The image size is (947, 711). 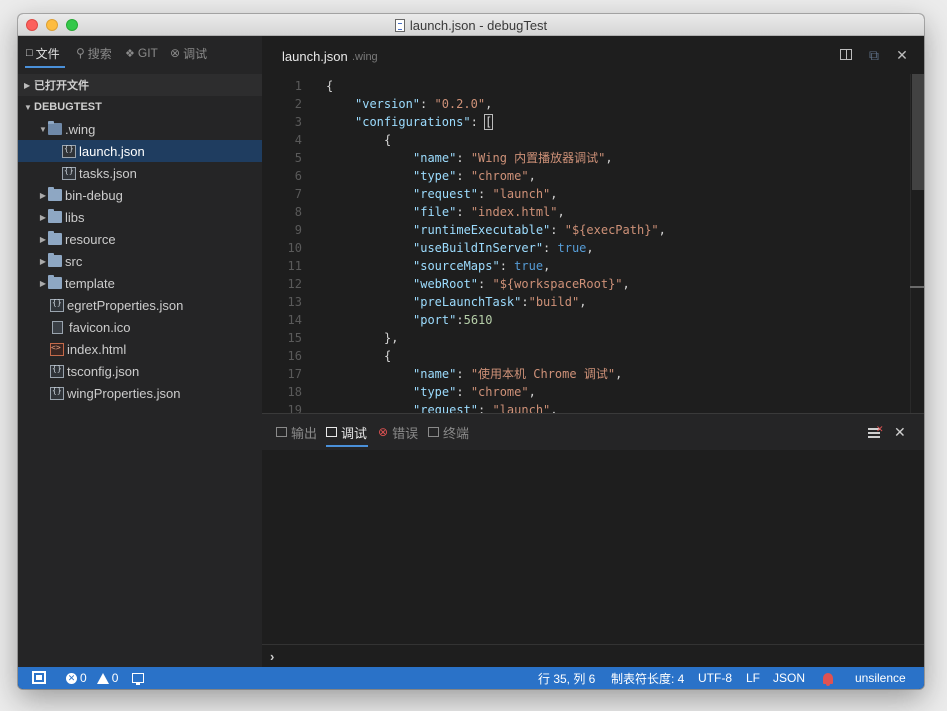 What do you see at coordinates (140, 107) in the screenshot?
I see `project-header: ▼ DEBUGTEST` at bounding box center [140, 107].